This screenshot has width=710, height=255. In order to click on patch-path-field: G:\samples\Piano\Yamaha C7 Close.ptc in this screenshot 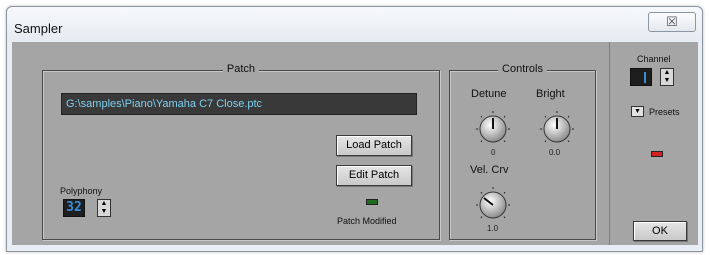, I will do `click(239, 104)`.